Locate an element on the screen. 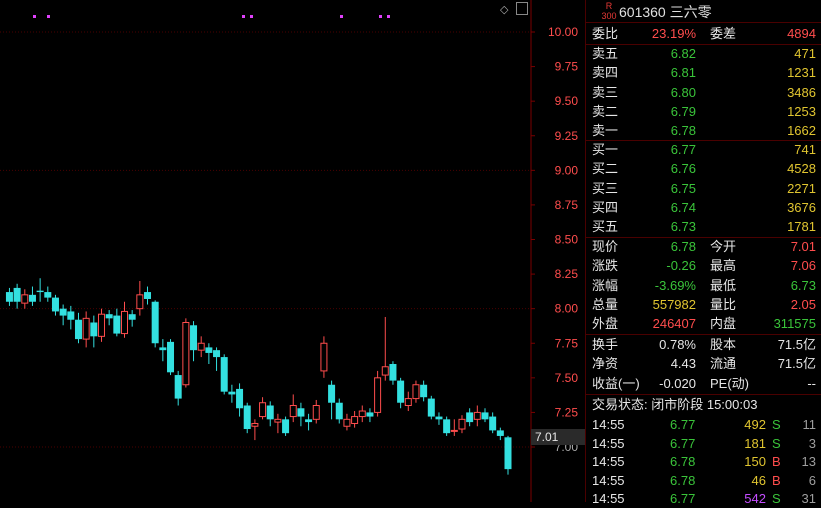 The width and height of the screenshot is (821, 508). order-volume: 4528 is located at coordinates (801, 169).